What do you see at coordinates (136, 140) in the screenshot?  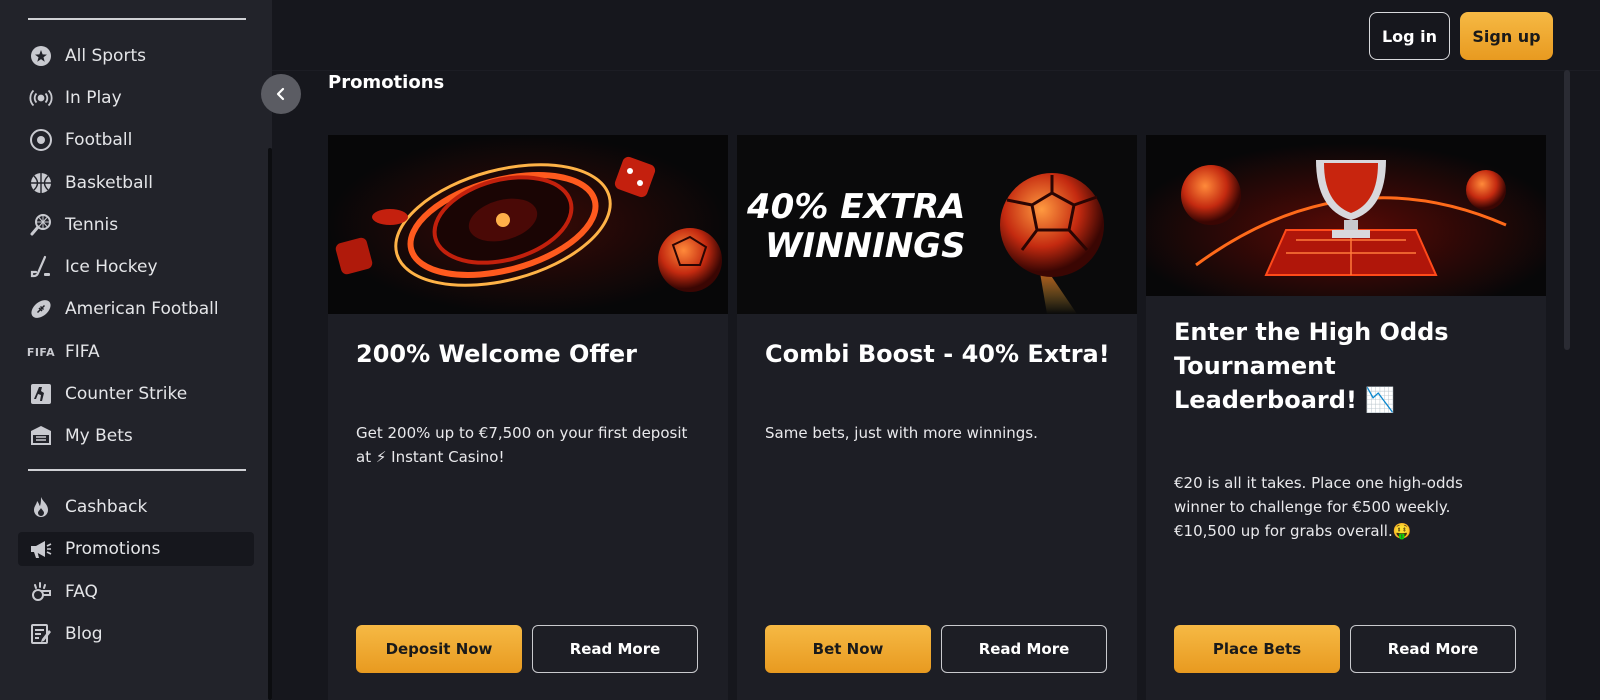 I see `sidebar-item-football: Football` at bounding box center [136, 140].